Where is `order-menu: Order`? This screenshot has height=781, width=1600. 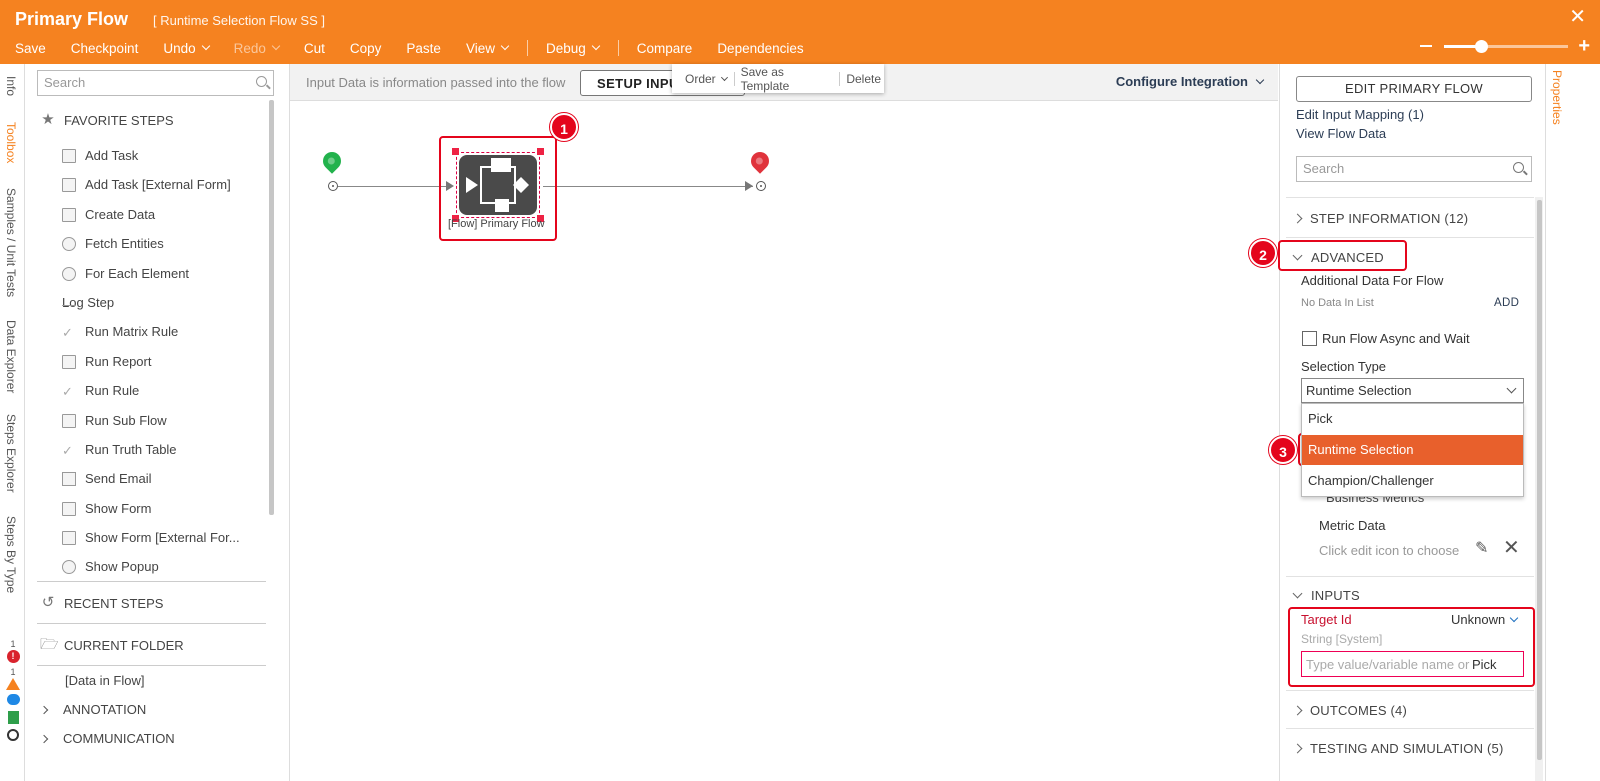
order-menu: Order is located at coordinates (700, 79).